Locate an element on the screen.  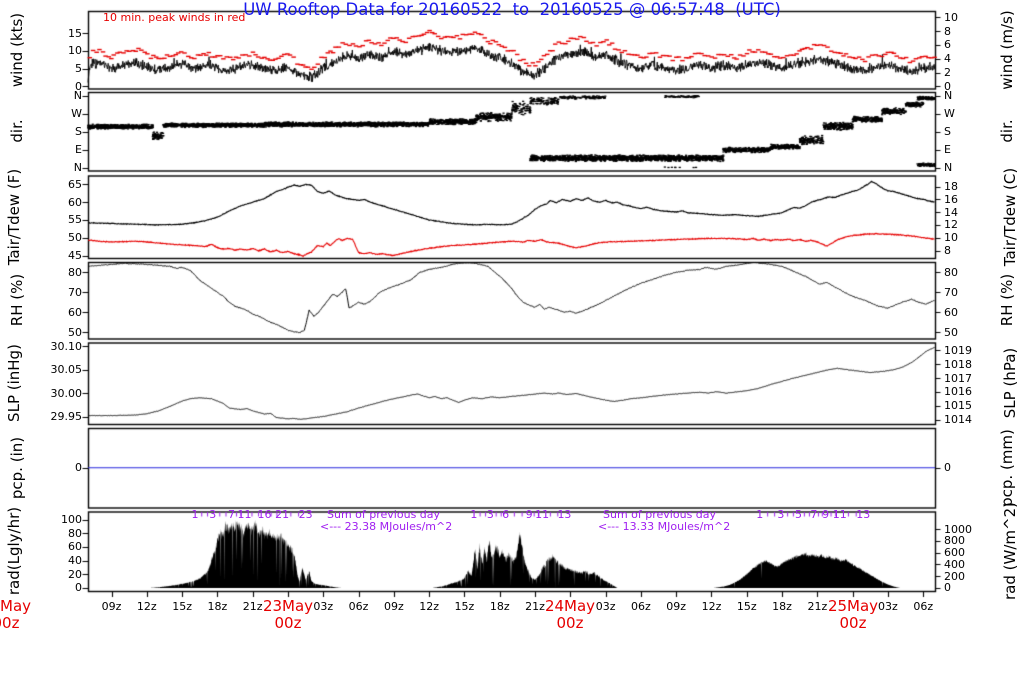
y-axis-title-temp-right: Tair/Tdew (C) is located at coordinates (1010, 217).